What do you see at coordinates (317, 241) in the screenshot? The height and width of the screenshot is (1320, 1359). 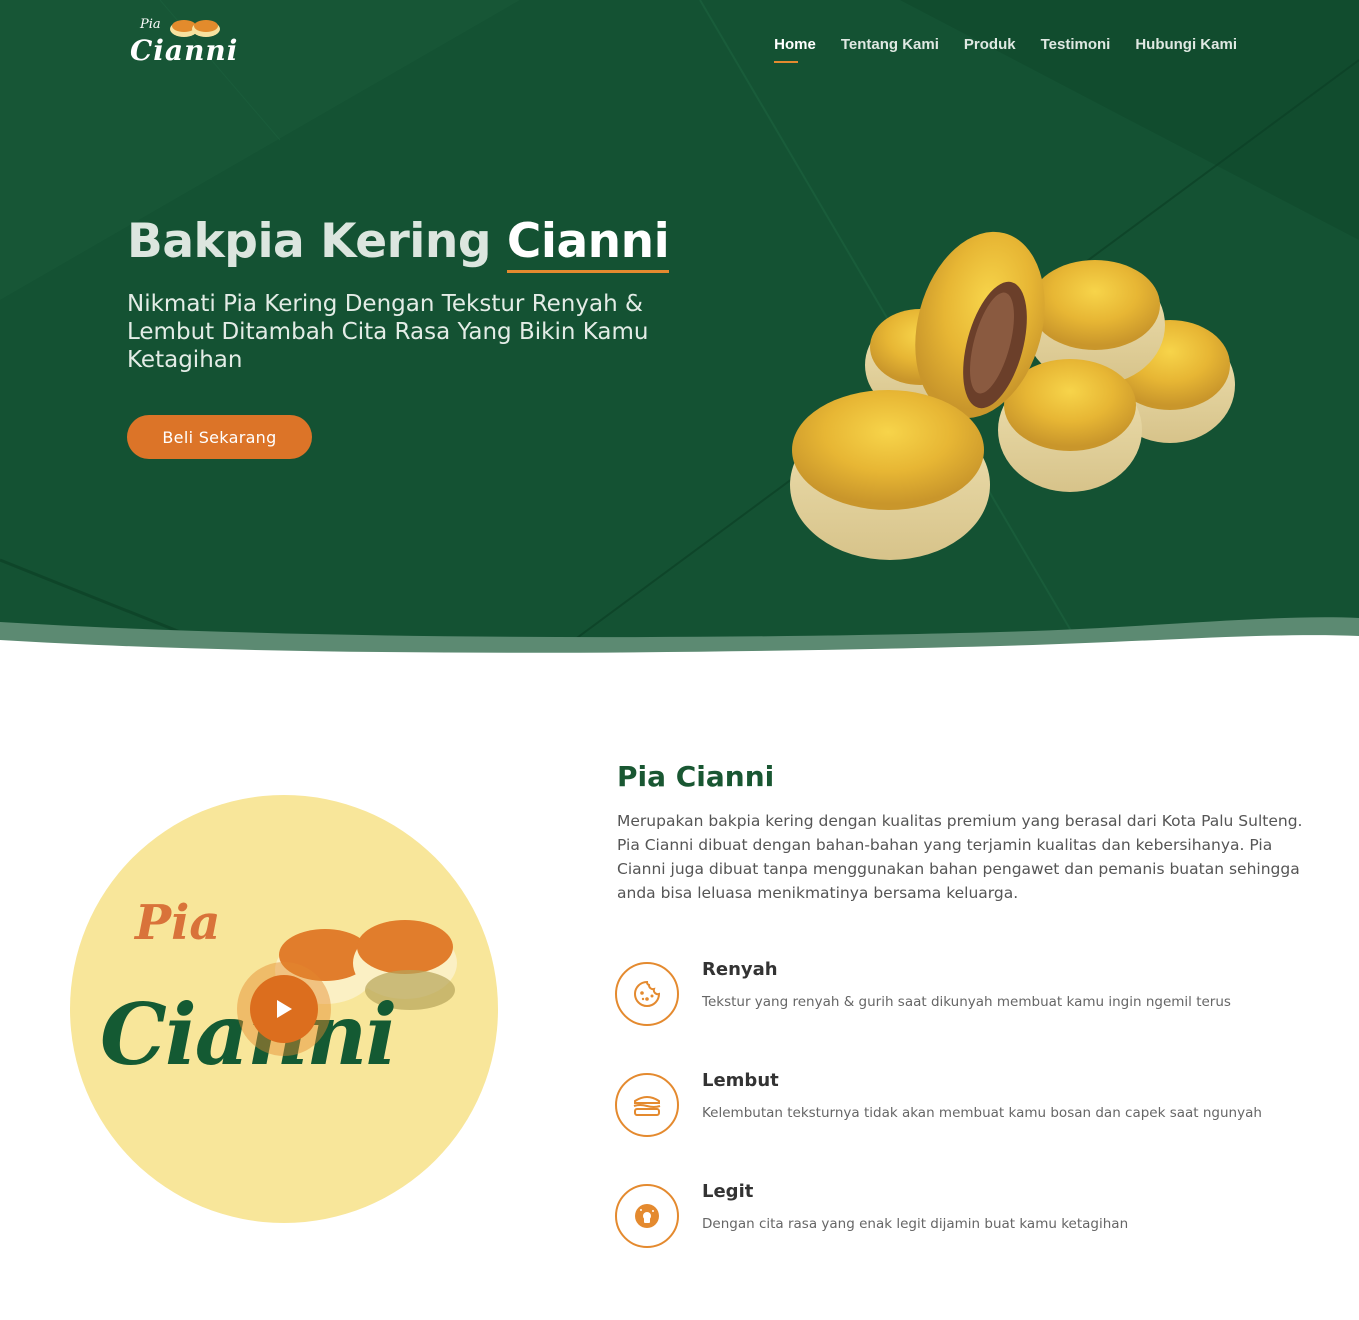 I see `hero-title-main: Bakpia Kering` at bounding box center [317, 241].